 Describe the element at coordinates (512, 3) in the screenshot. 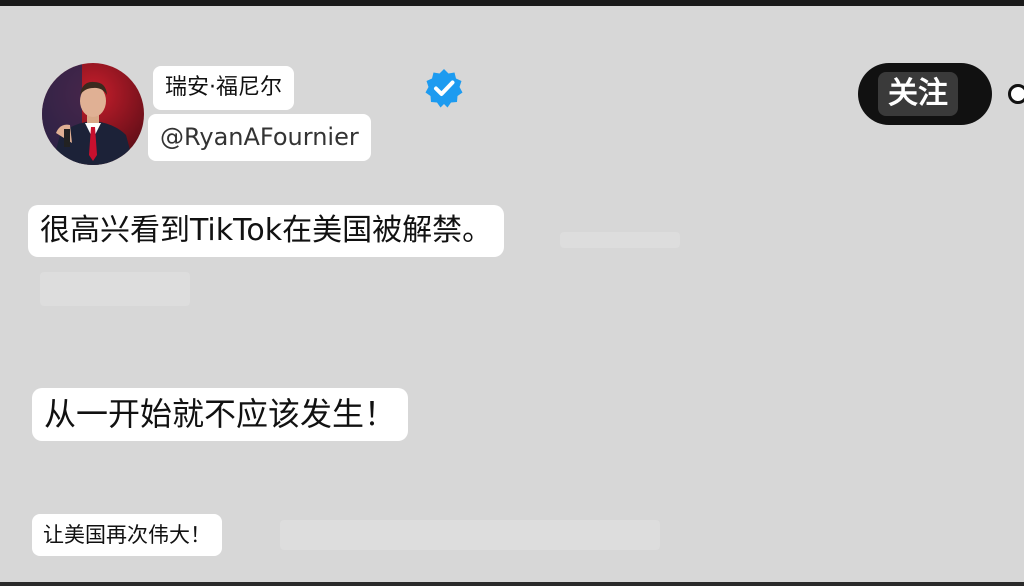

I see `top-edge-bar` at that location.